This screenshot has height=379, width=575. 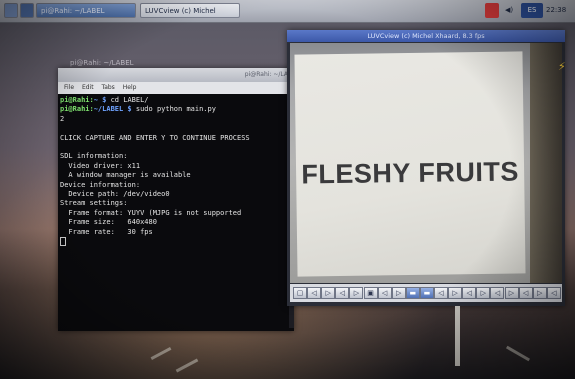 What do you see at coordinates (176, 75) in the screenshot?
I see `terminal-title-bar: pi@Rahi: ~/LA` at bounding box center [176, 75].